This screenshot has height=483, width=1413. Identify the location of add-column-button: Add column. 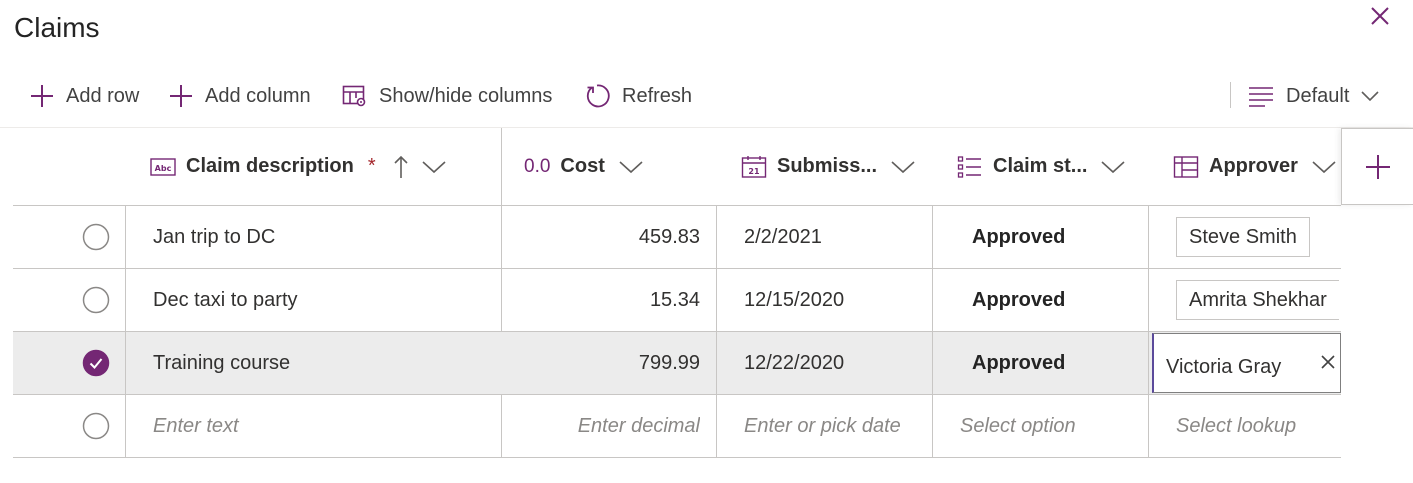
(240, 96).